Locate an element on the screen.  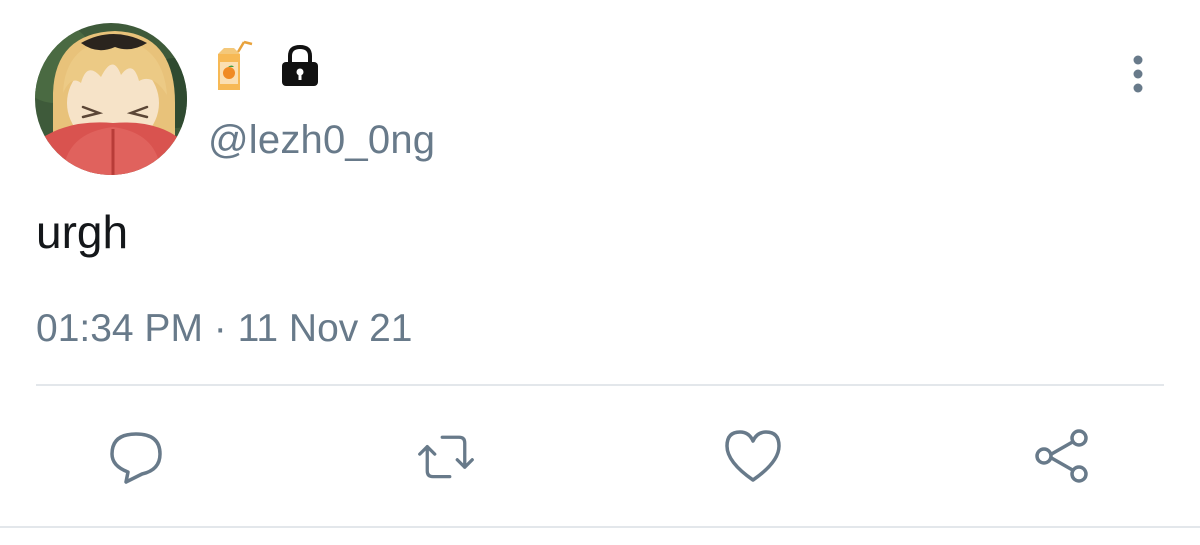
avatar is located at coordinates (111, 99).